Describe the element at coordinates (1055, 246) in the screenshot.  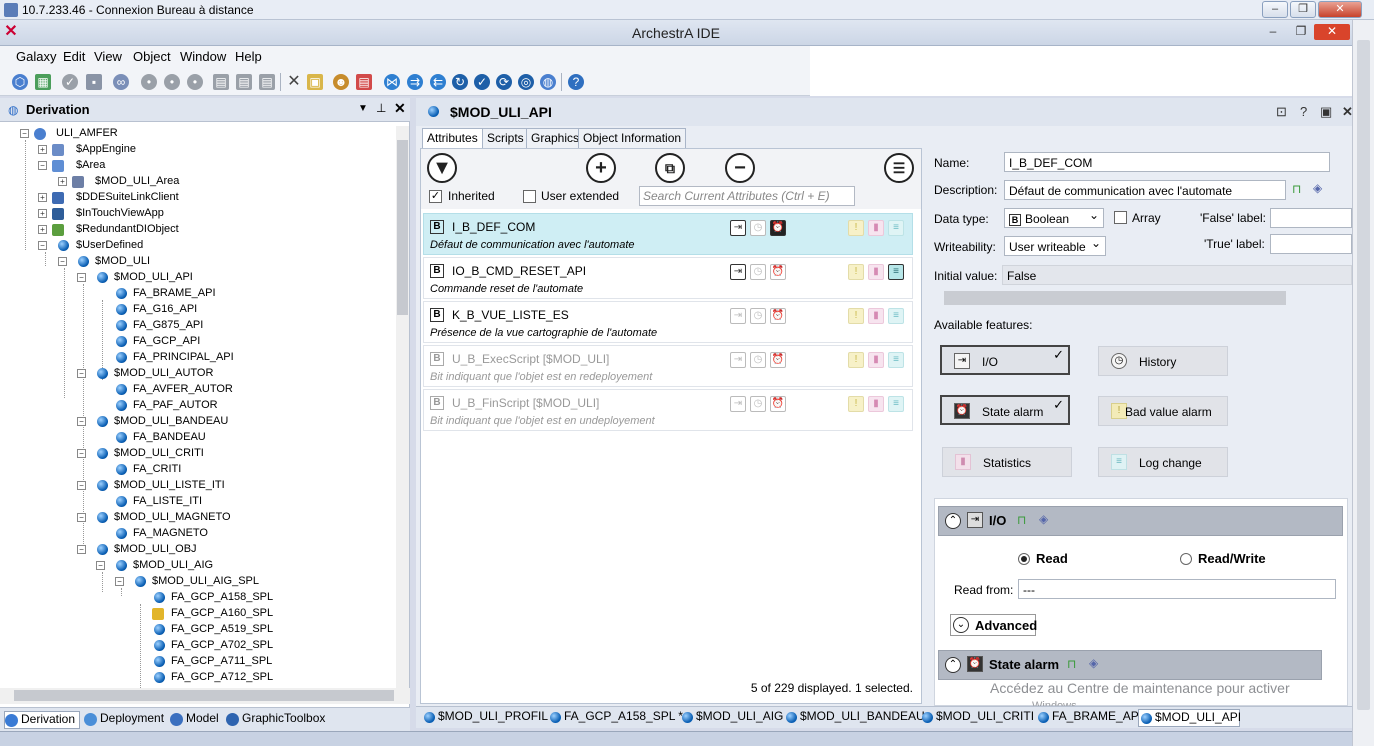
I see `writeability-select: User writeable` at that location.